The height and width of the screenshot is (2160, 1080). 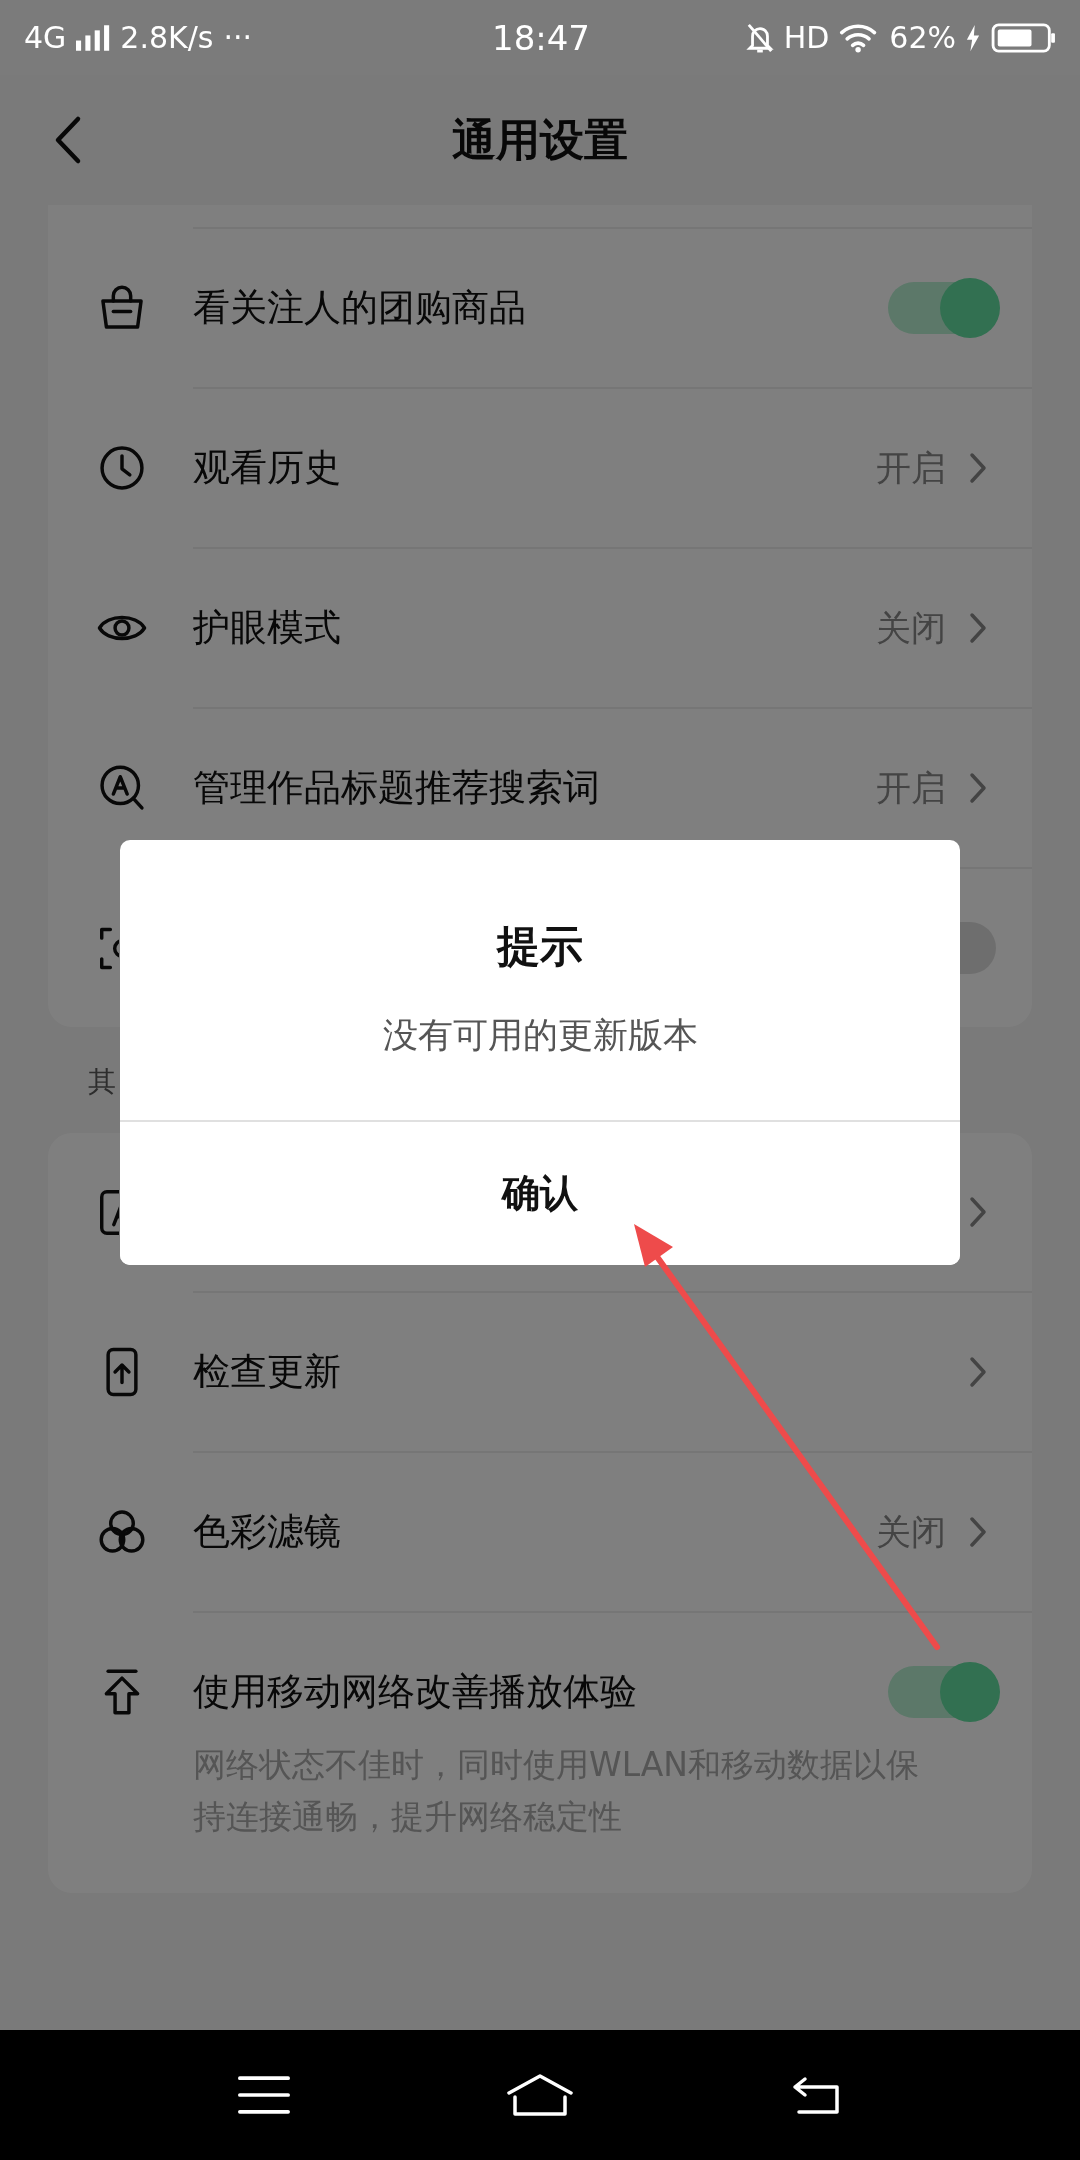 I want to click on page-title: 通用设置, so click(x=540, y=139).